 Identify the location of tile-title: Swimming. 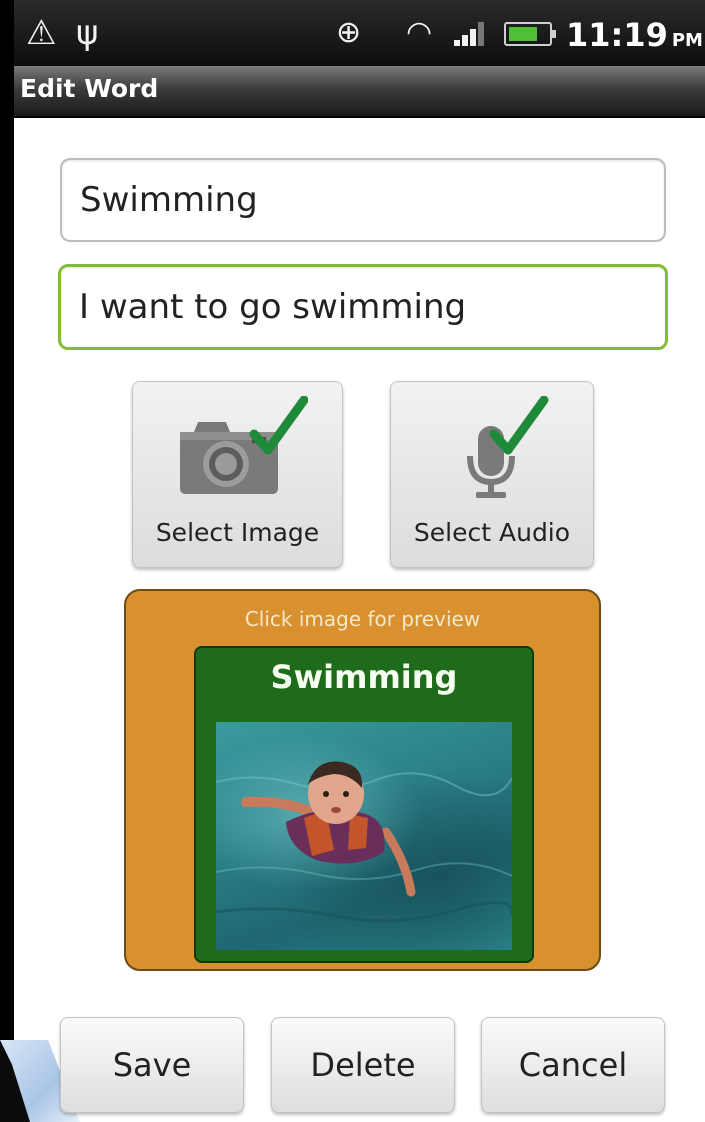
(364, 677).